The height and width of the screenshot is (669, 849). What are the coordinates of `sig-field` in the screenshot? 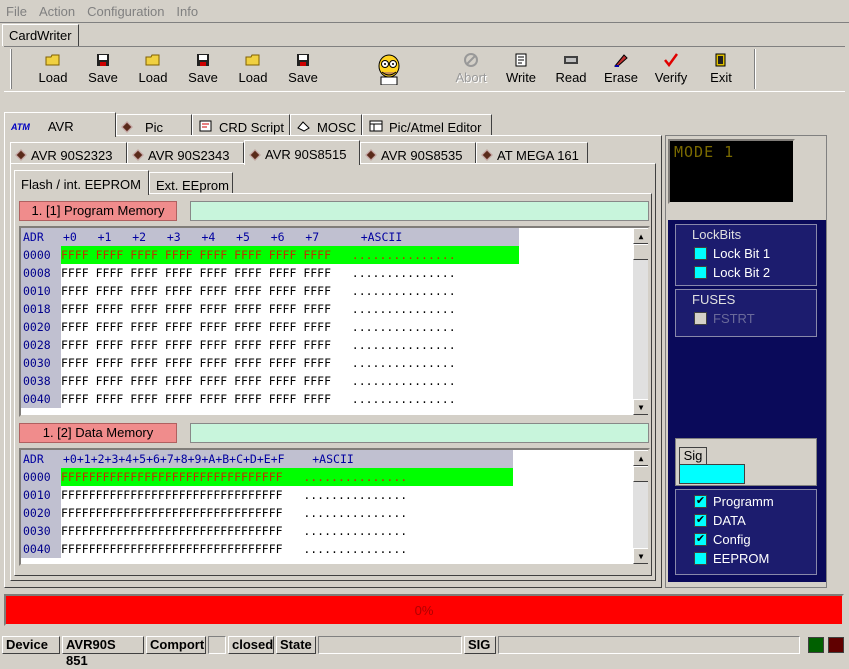 It's located at (712, 474).